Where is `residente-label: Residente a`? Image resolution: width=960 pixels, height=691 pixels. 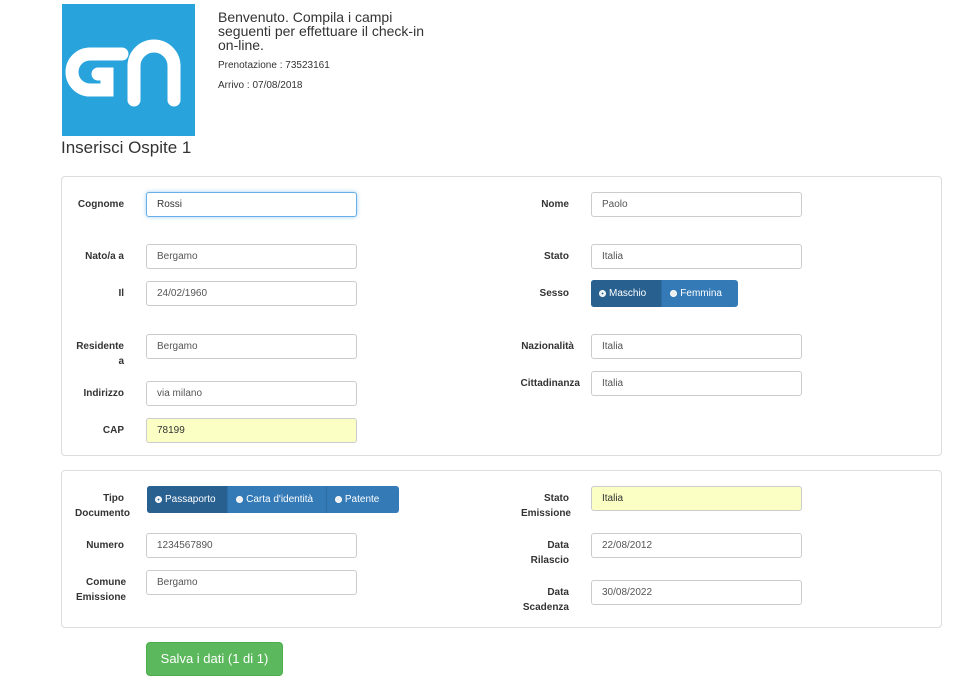 residente-label: Residente a is located at coordinates (95, 354).